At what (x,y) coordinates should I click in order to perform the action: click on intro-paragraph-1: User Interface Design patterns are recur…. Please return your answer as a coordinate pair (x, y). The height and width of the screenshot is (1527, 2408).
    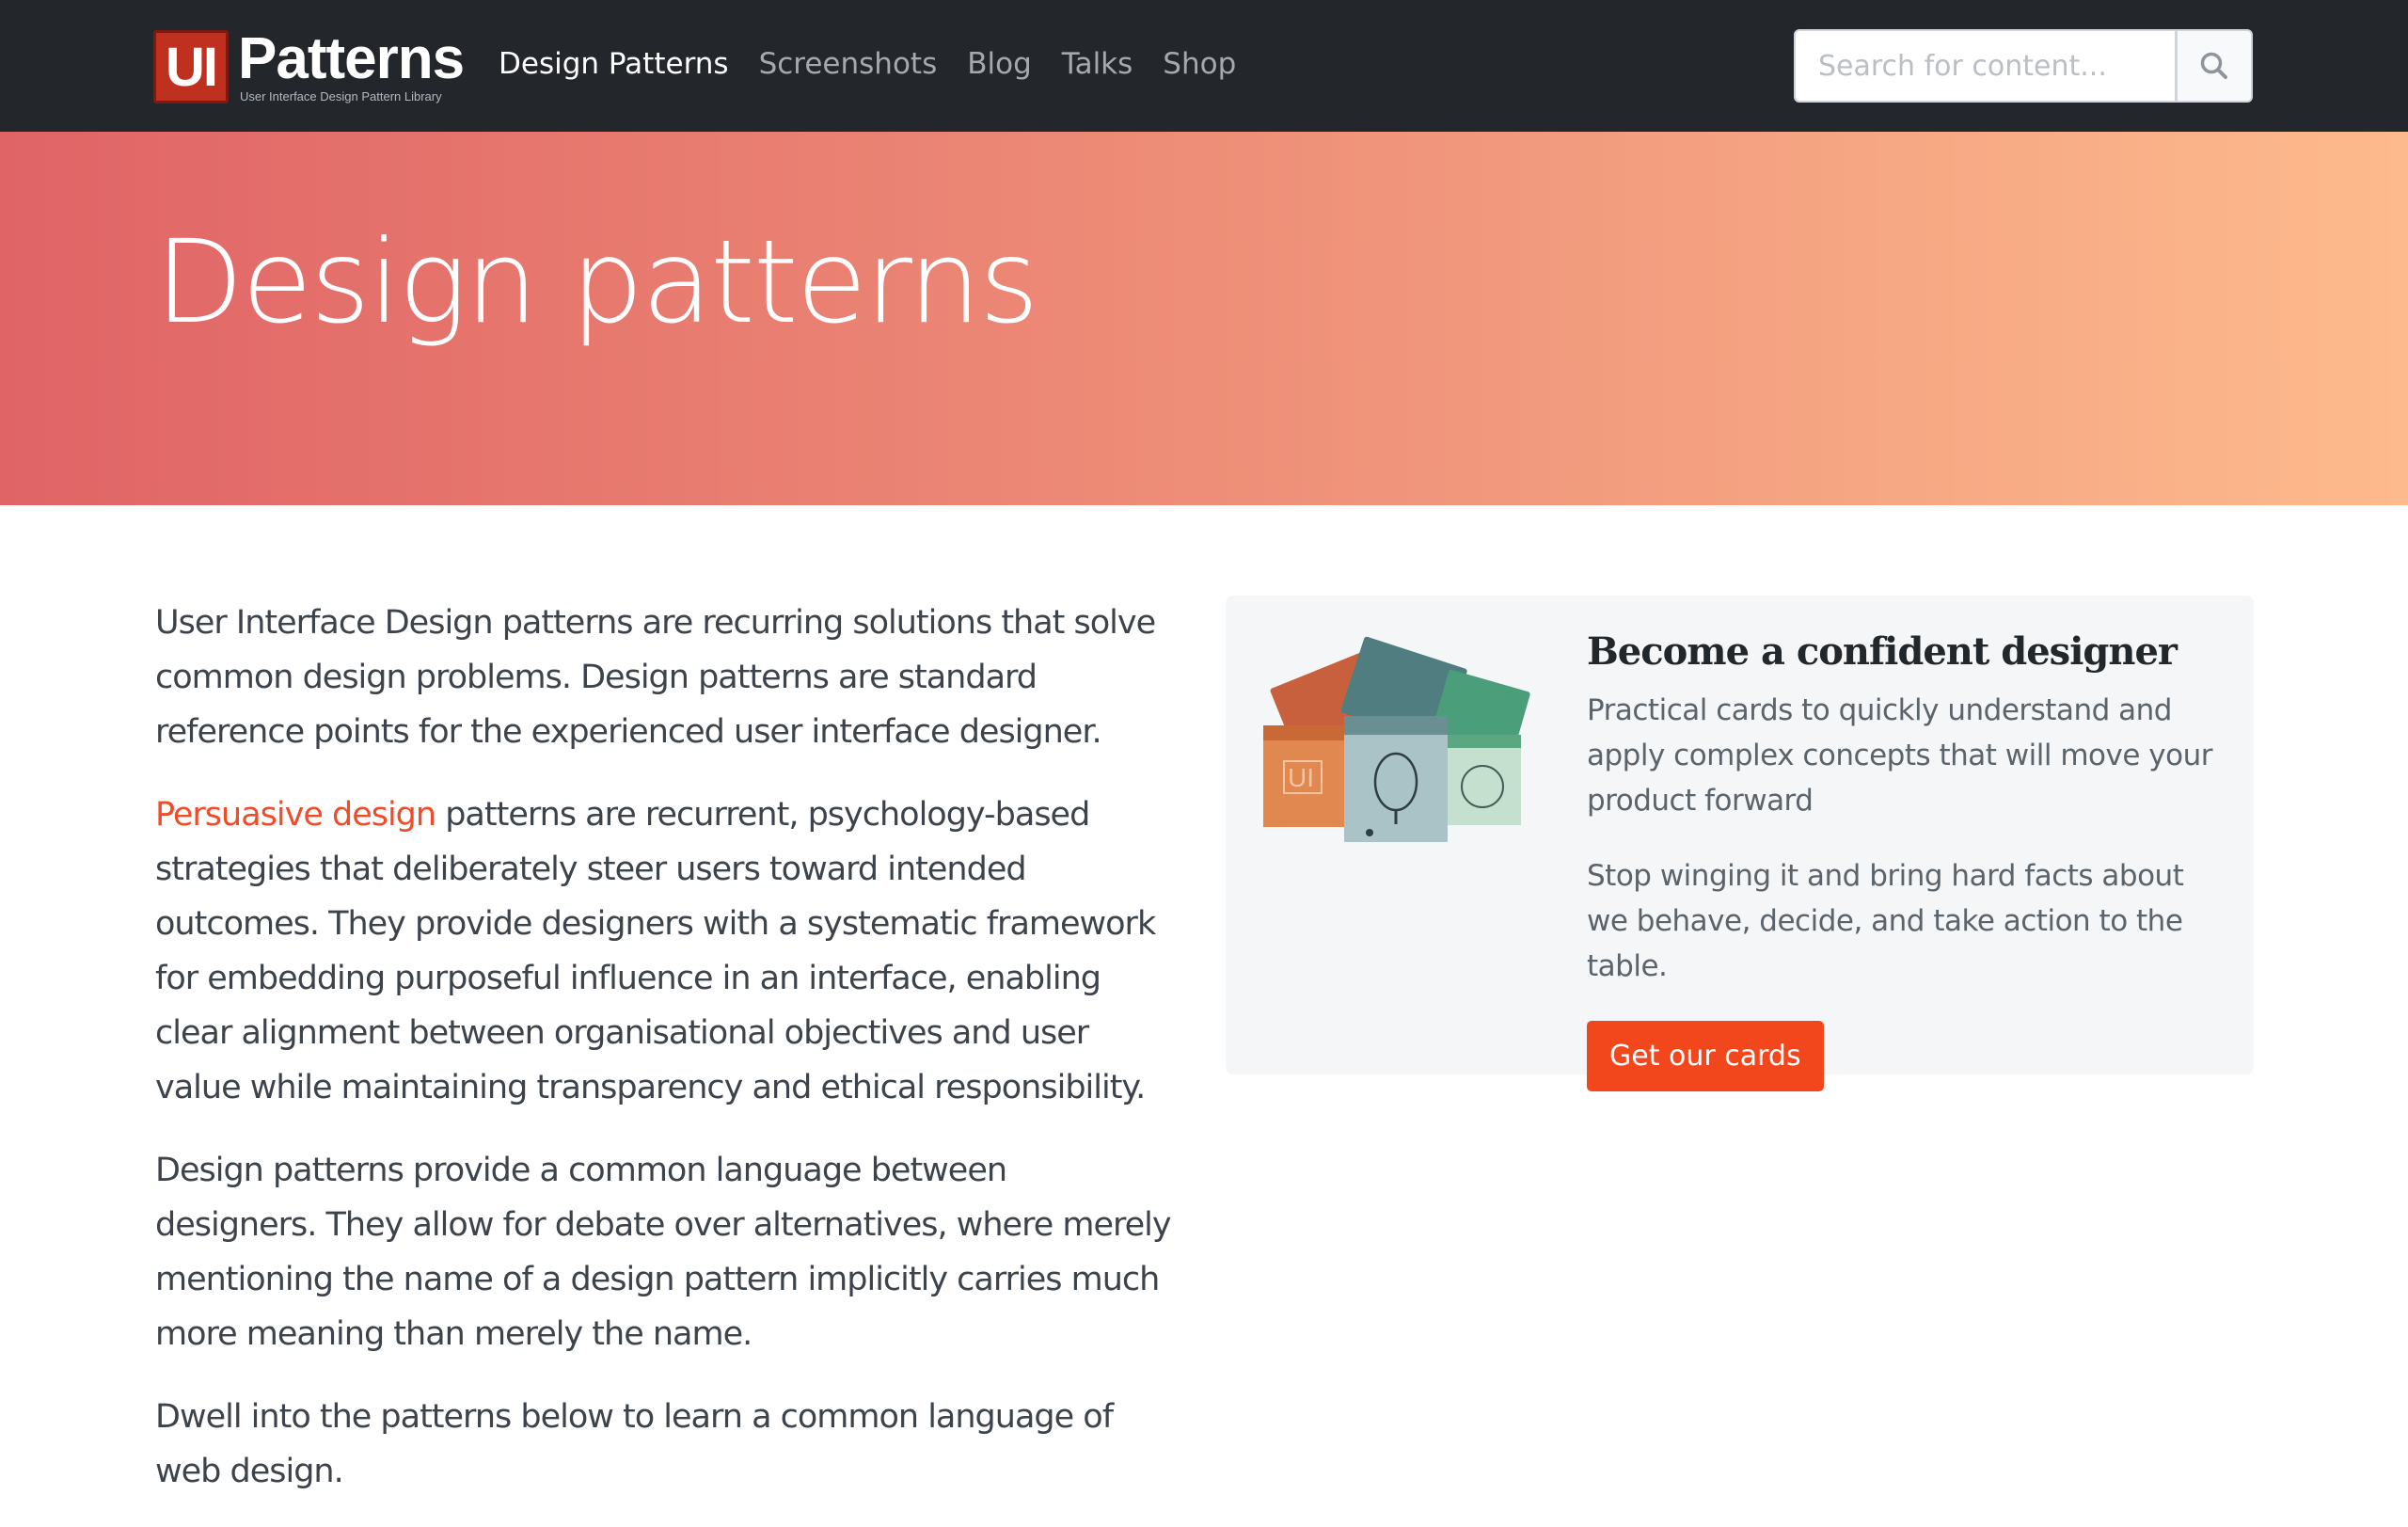
    Looking at the image, I should click on (656, 677).